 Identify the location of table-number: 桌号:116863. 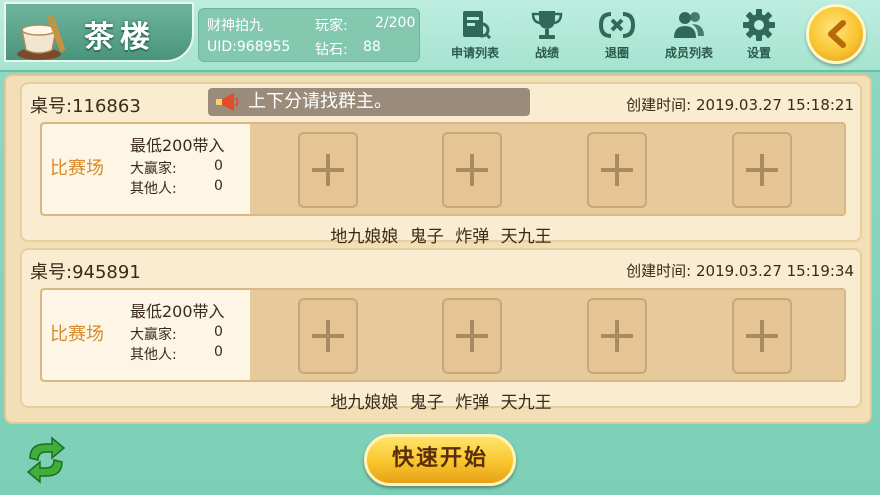
(85, 106).